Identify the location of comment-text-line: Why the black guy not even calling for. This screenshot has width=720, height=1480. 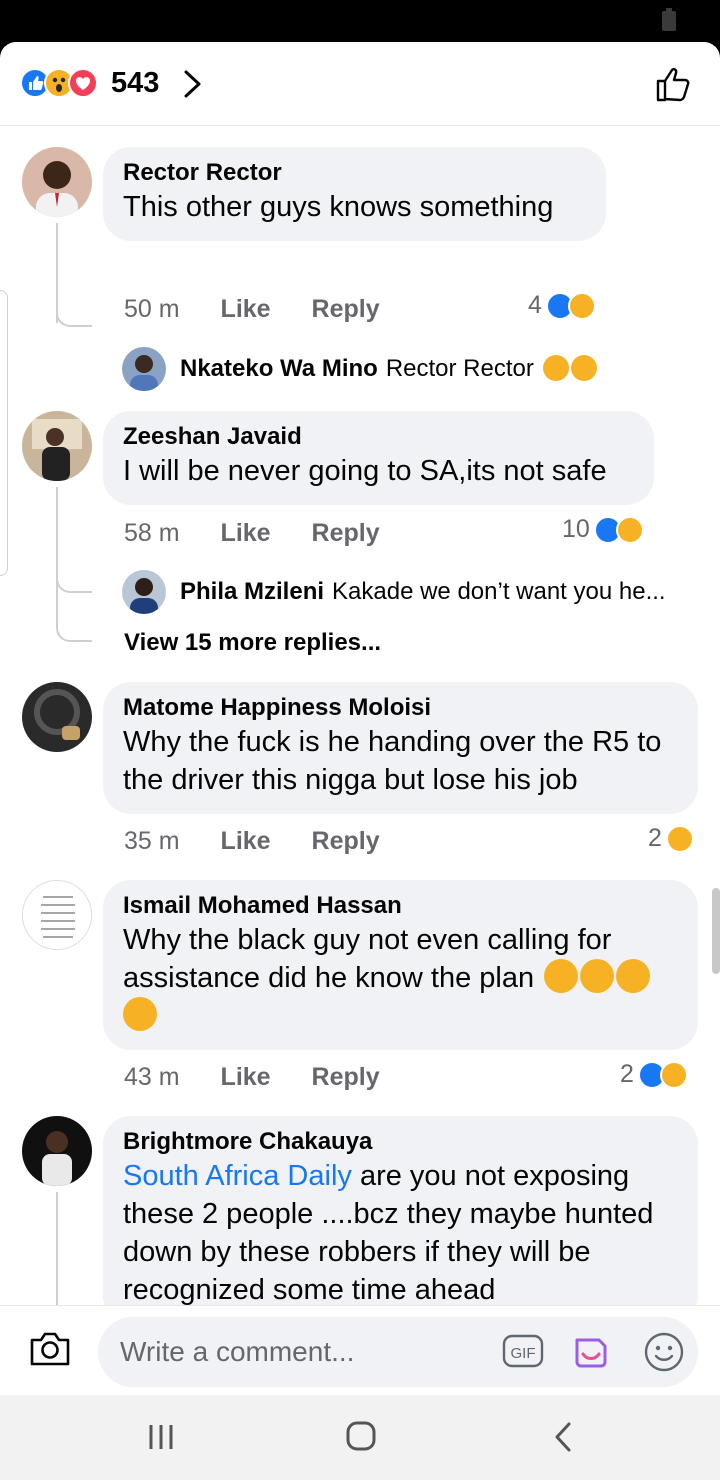
(367, 940).